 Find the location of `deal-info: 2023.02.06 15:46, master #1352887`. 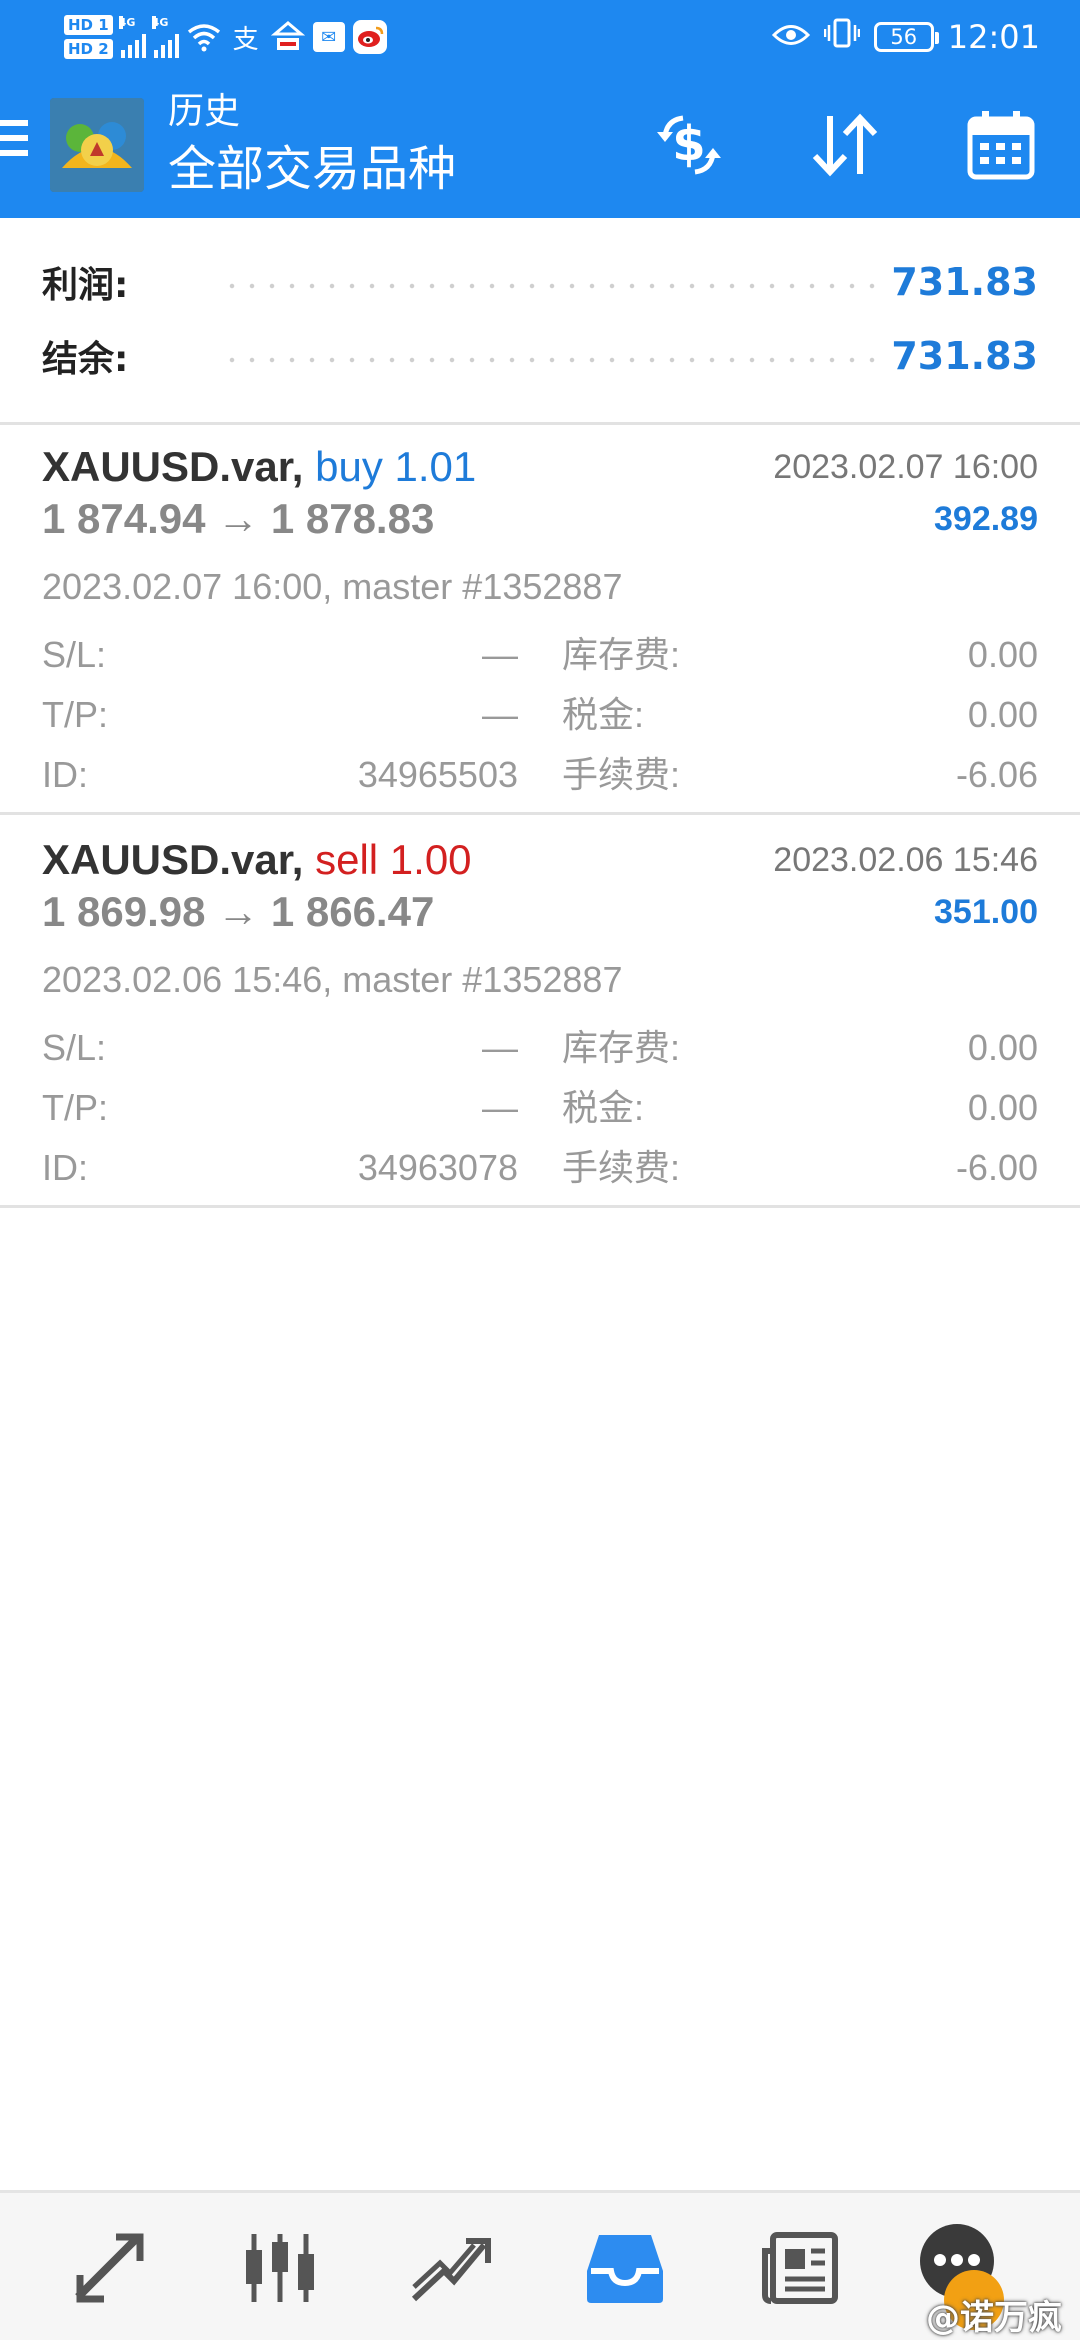

deal-info: 2023.02.06 15:46, master #1352887 is located at coordinates (332, 979).